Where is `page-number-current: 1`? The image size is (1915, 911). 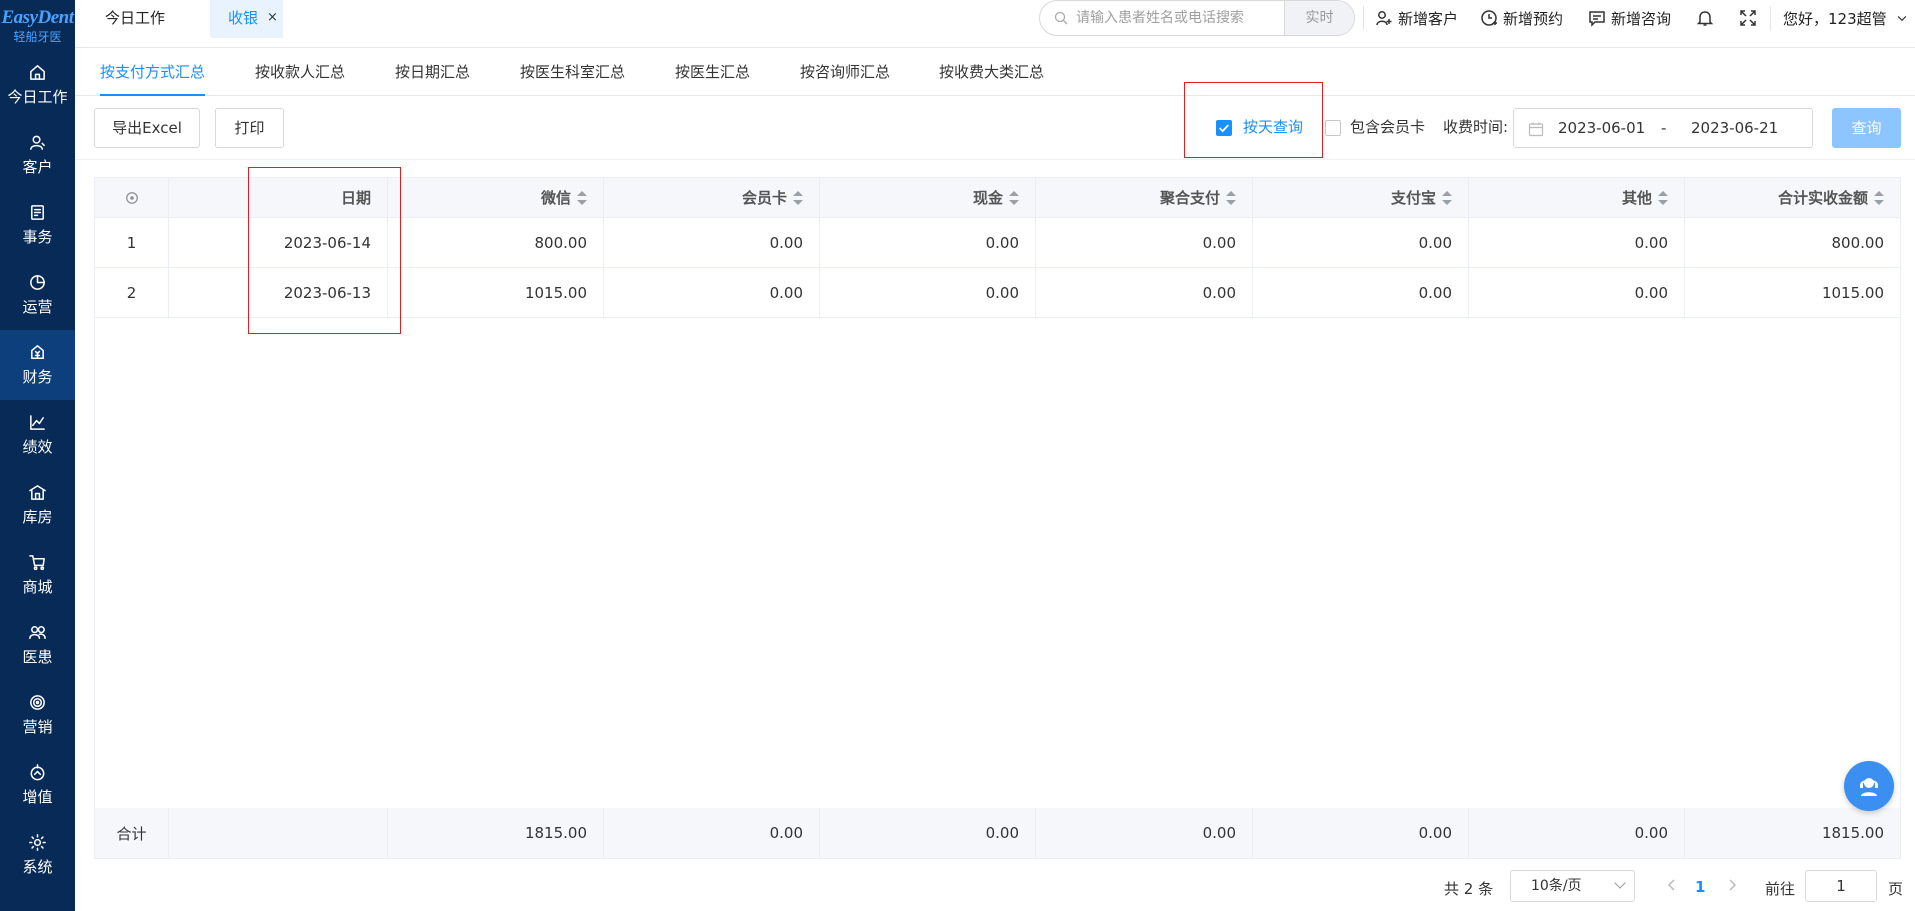 page-number-current: 1 is located at coordinates (1700, 887).